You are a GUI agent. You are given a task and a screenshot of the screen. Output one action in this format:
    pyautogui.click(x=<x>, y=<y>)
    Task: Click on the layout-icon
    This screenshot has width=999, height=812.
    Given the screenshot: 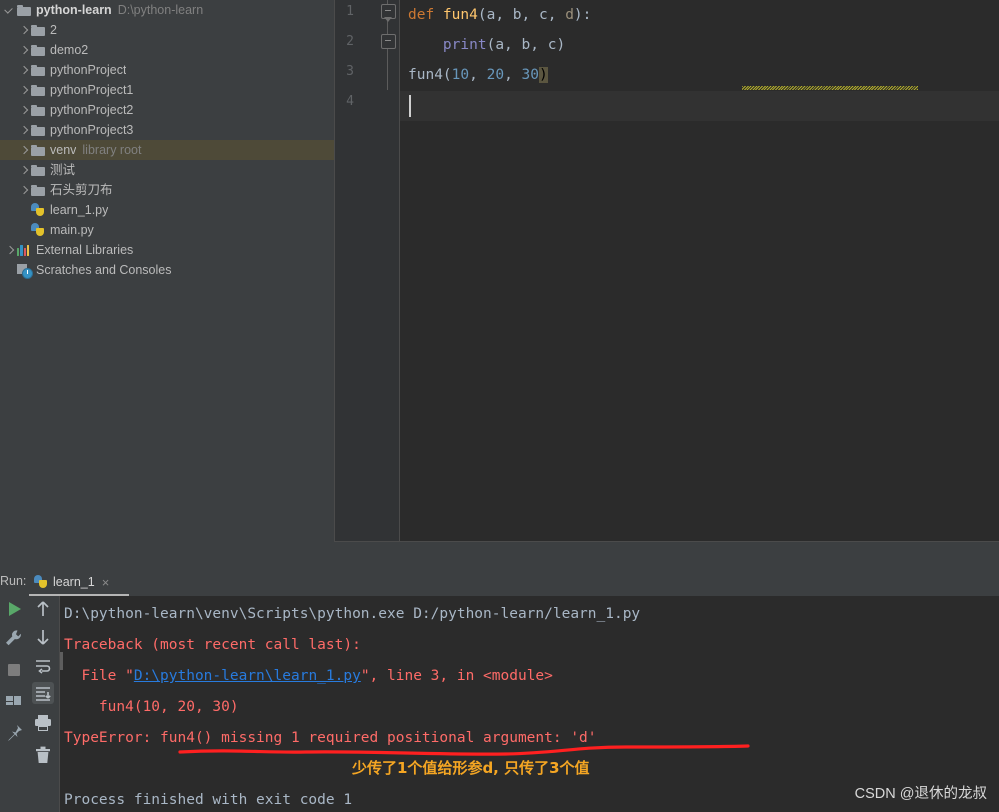 What is the action you would take?
    pyautogui.click(x=14, y=701)
    